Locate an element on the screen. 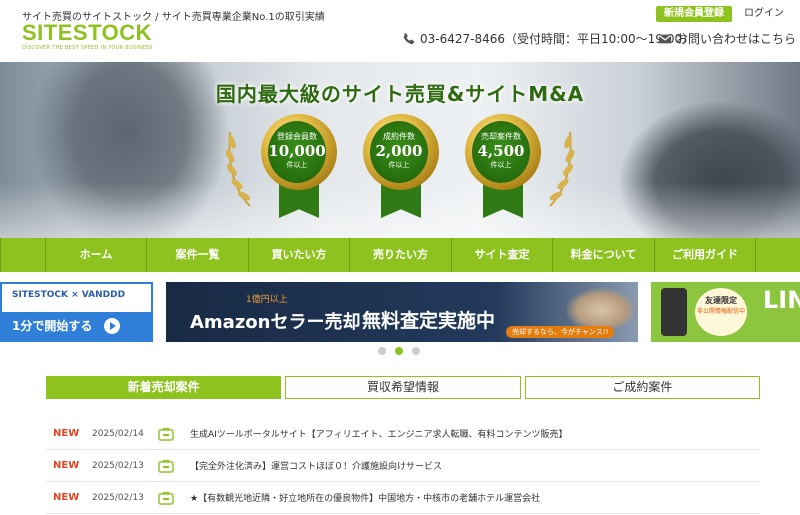 The height and width of the screenshot is (515, 800). logo-text: SITESTOCK is located at coordinates (87, 32).